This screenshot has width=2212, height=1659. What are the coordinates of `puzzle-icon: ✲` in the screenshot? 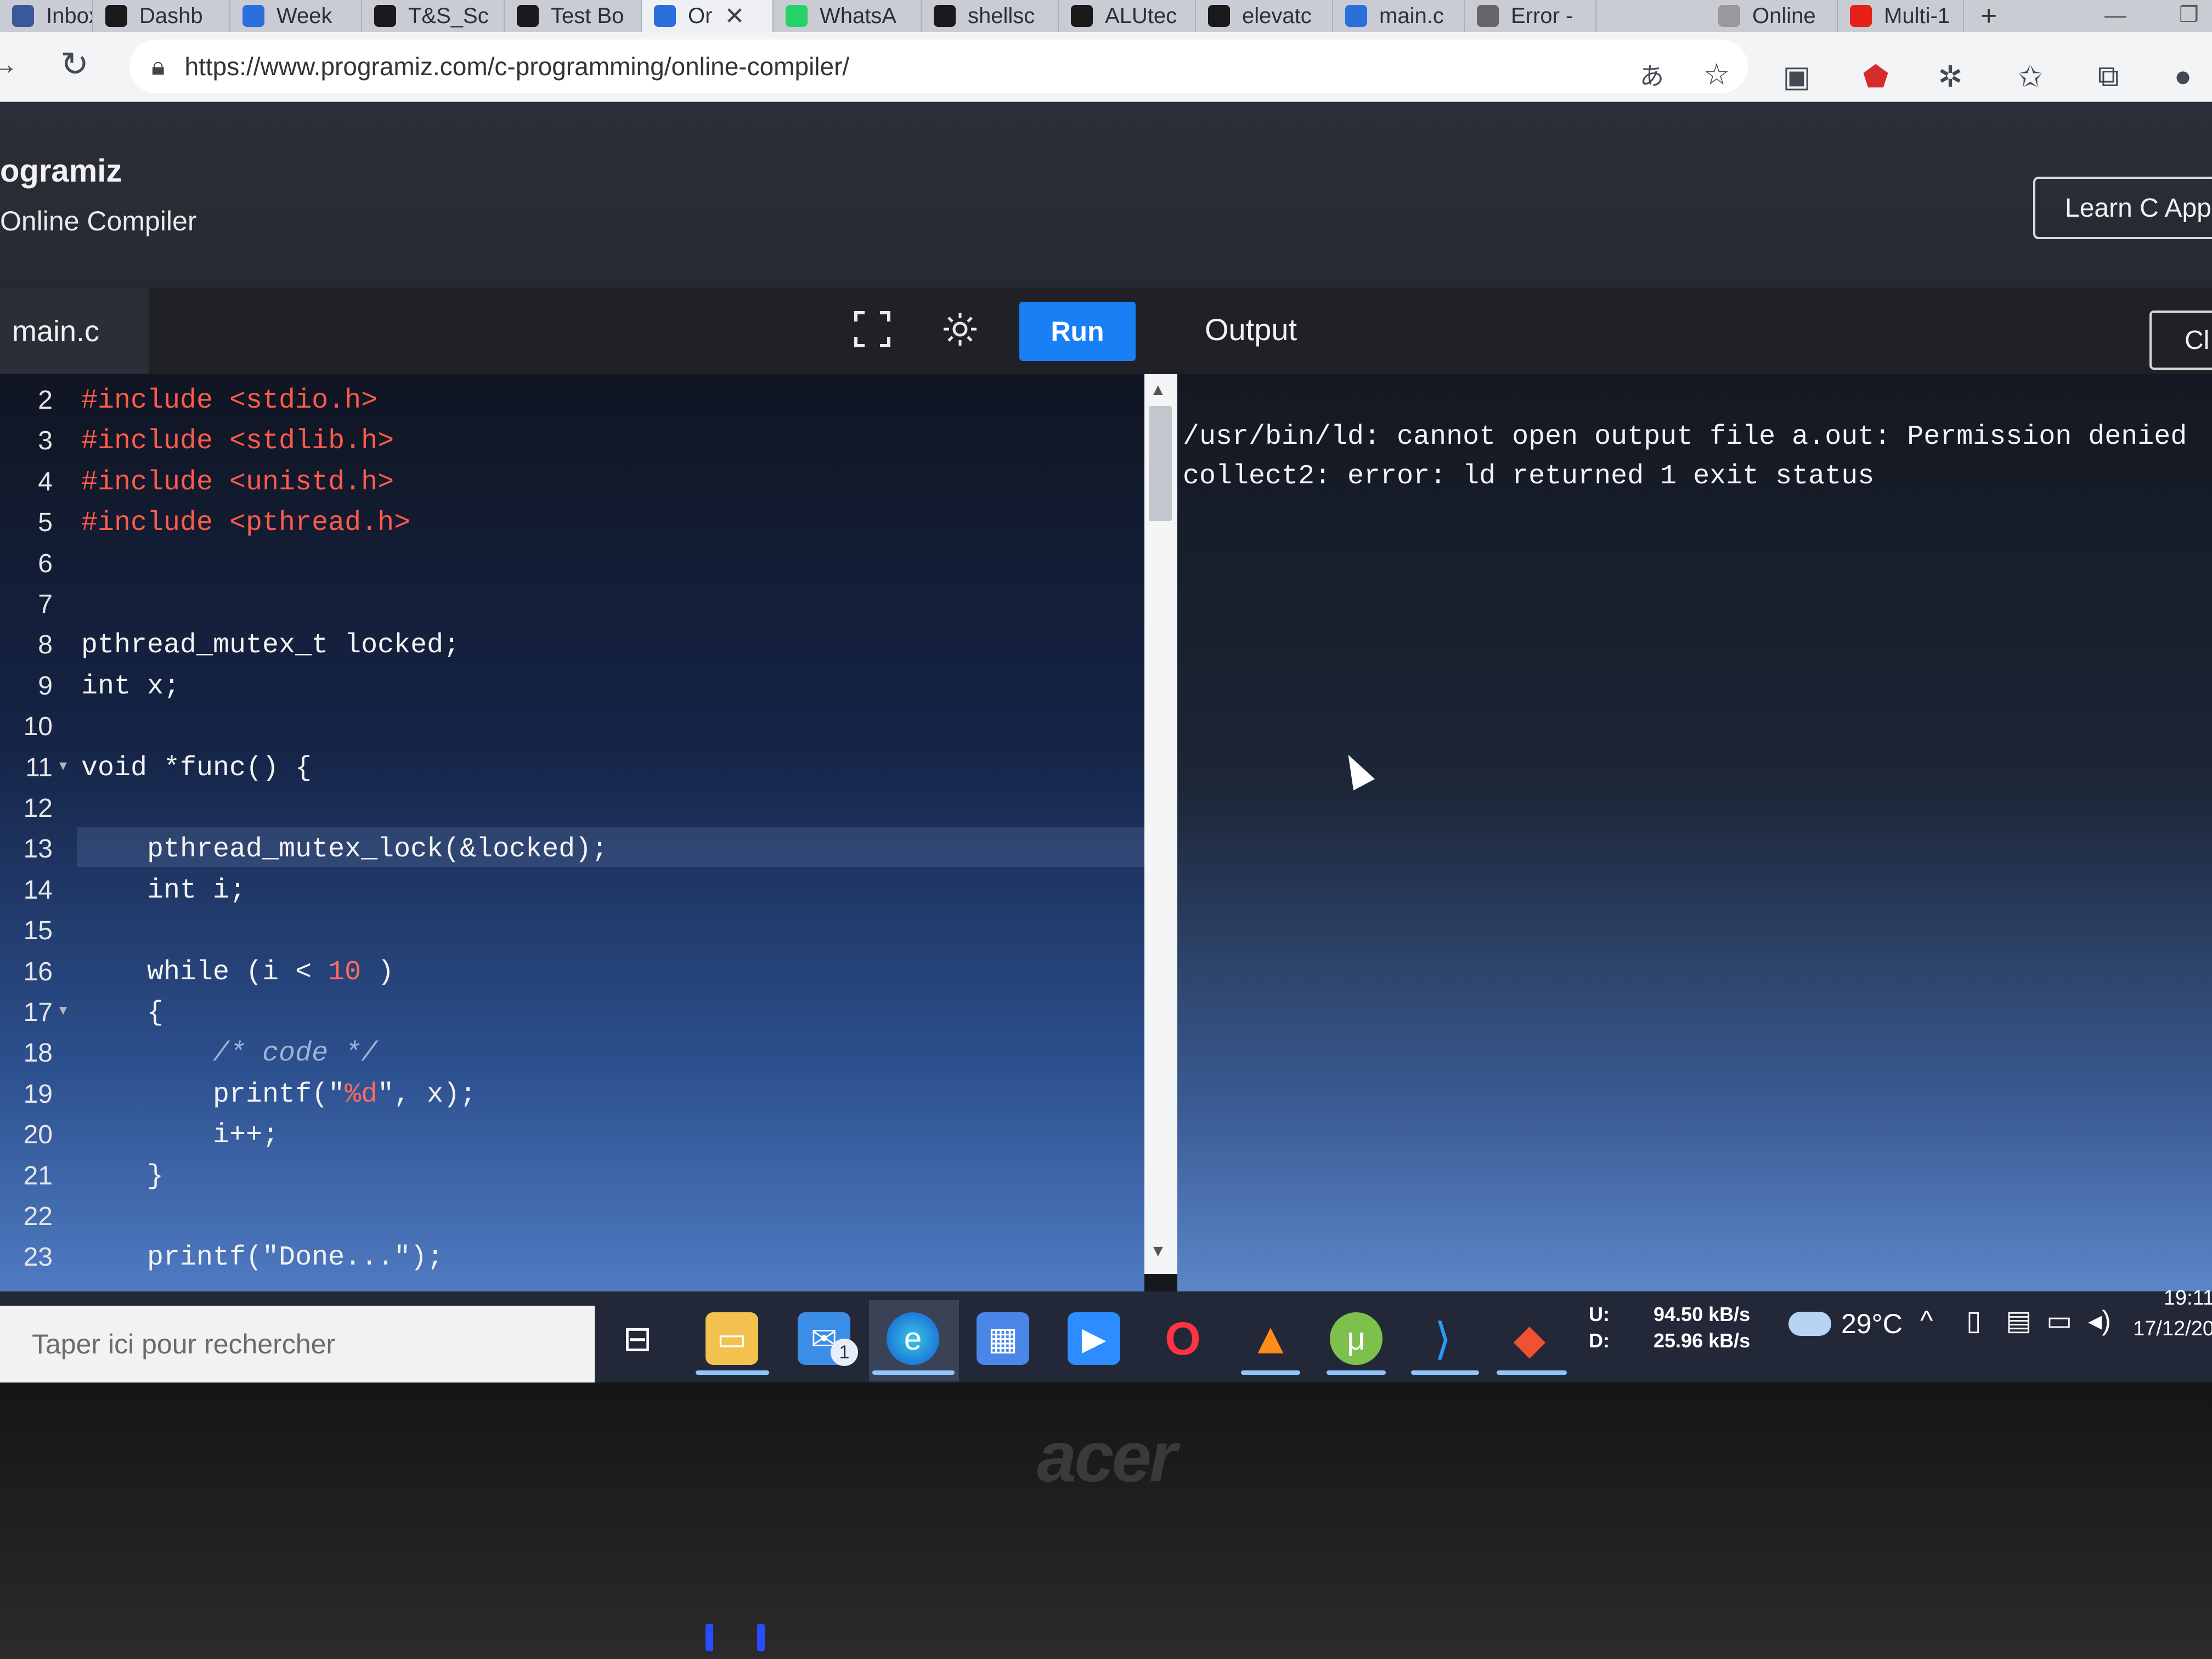 It's located at (1950, 76).